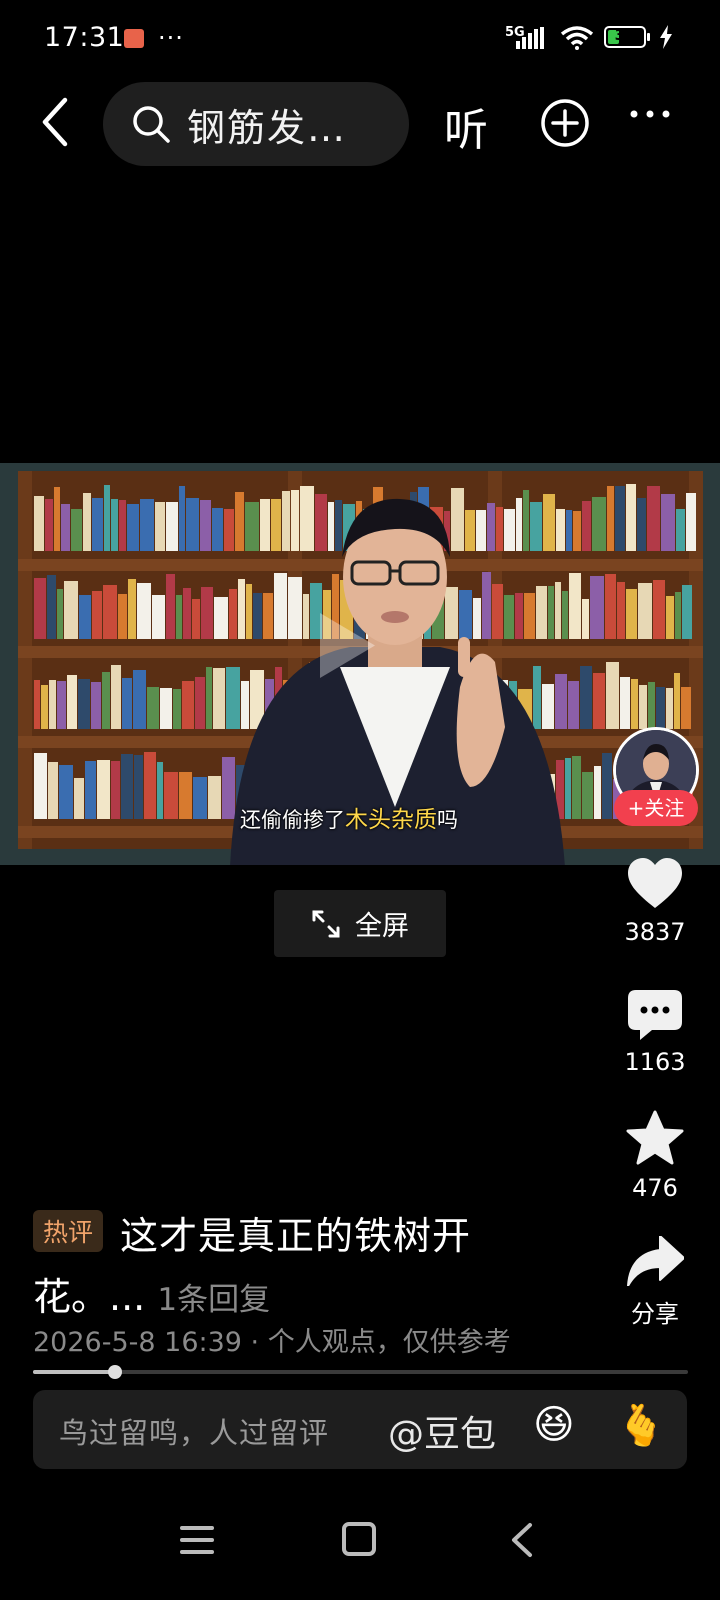 This screenshot has height=1600, width=720. Describe the element at coordinates (295, 1232) in the screenshot. I see `hot-comment-text: 这才是真正的铁树开` at that location.